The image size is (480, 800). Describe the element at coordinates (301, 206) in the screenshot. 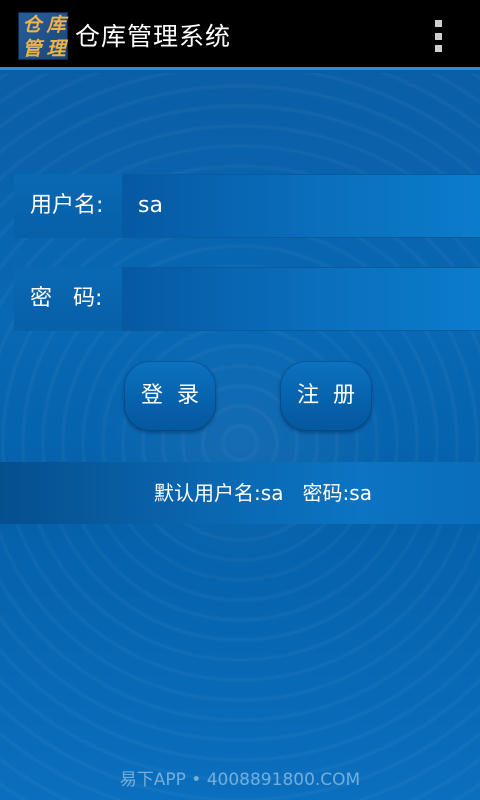

I see `username-input: sa` at that location.